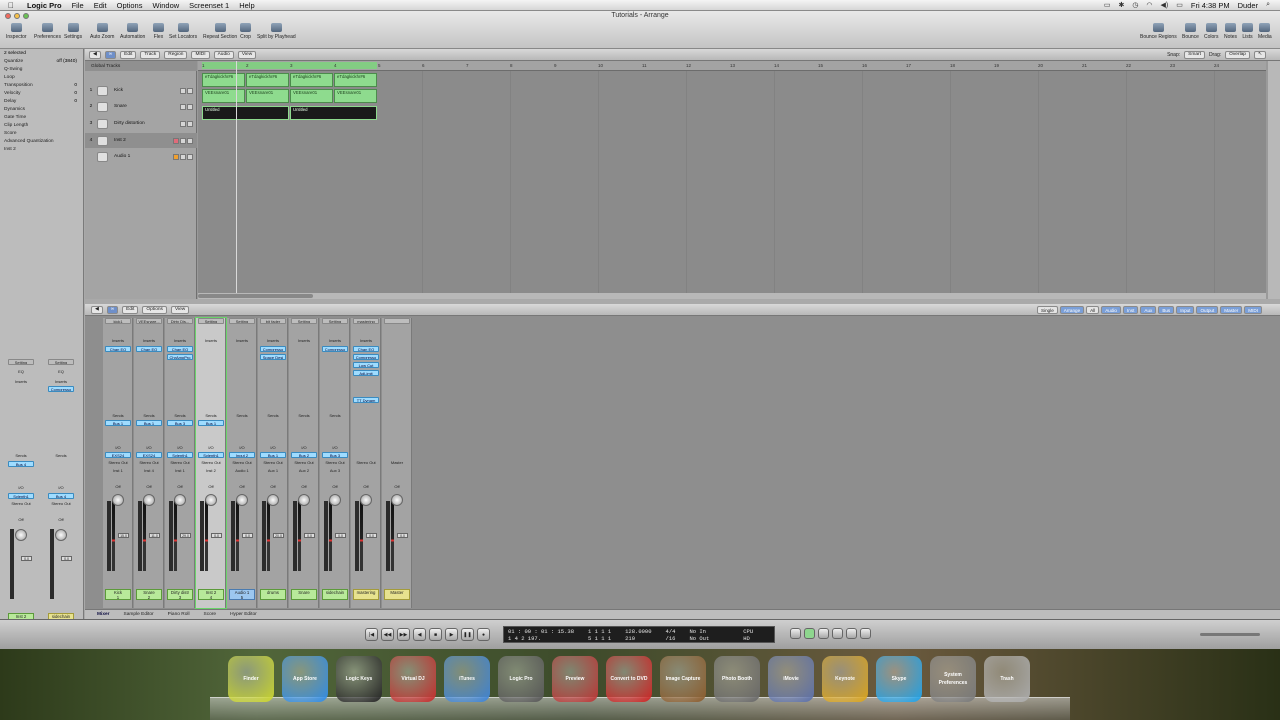 This screenshot has height=720, width=1280. I want to click on tab-hyper-editor: Hyper Editor, so click(243, 614).